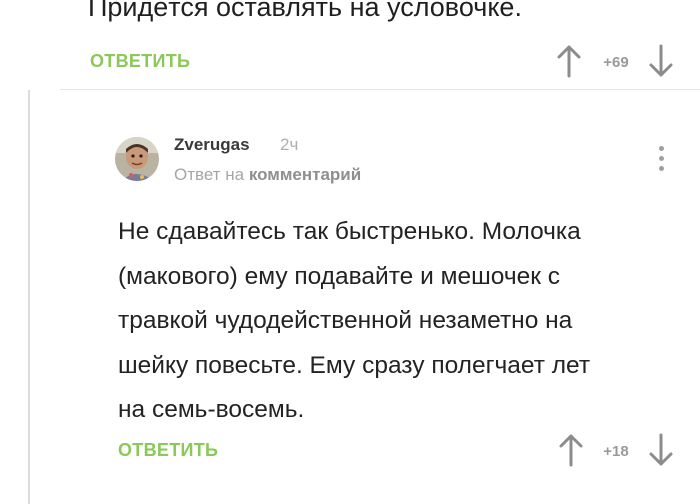 Image resolution: width=700 pixels, height=504 pixels. I want to click on reply-to-link: комментарий, so click(305, 174).